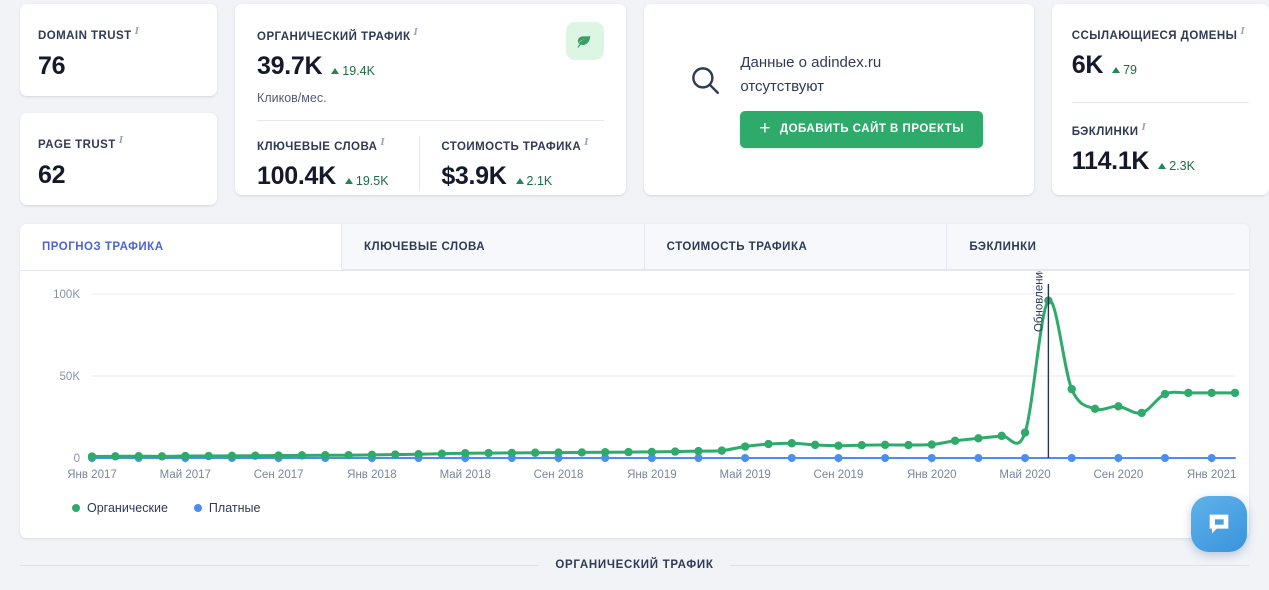 The image size is (1269, 590). Describe the element at coordinates (92, 475) in the screenshot. I see `svg-text: Янв 2017` at that location.